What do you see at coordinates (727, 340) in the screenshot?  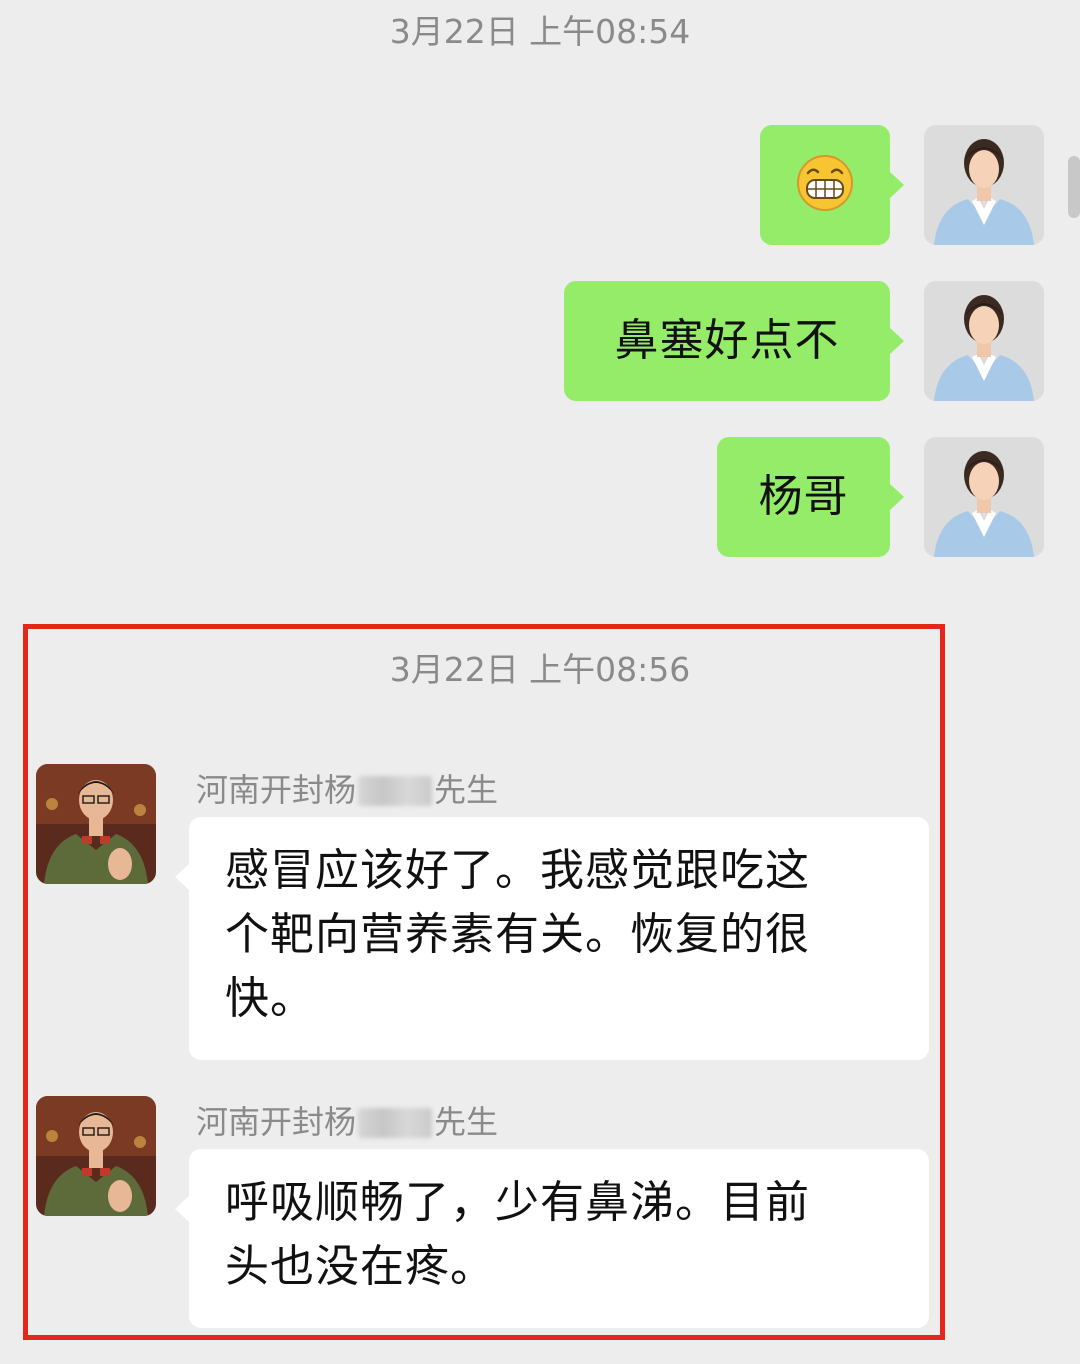 I see `message-text: 鼻塞好点不` at bounding box center [727, 340].